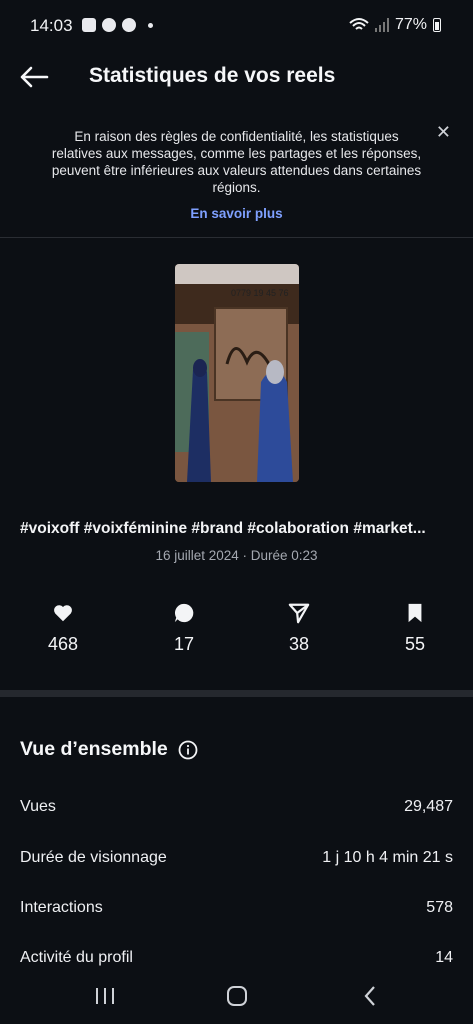 Image resolution: width=473 pixels, height=1024 pixels. What do you see at coordinates (150, 25) in the screenshot?
I see `more-notifications-icon` at bounding box center [150, 25].